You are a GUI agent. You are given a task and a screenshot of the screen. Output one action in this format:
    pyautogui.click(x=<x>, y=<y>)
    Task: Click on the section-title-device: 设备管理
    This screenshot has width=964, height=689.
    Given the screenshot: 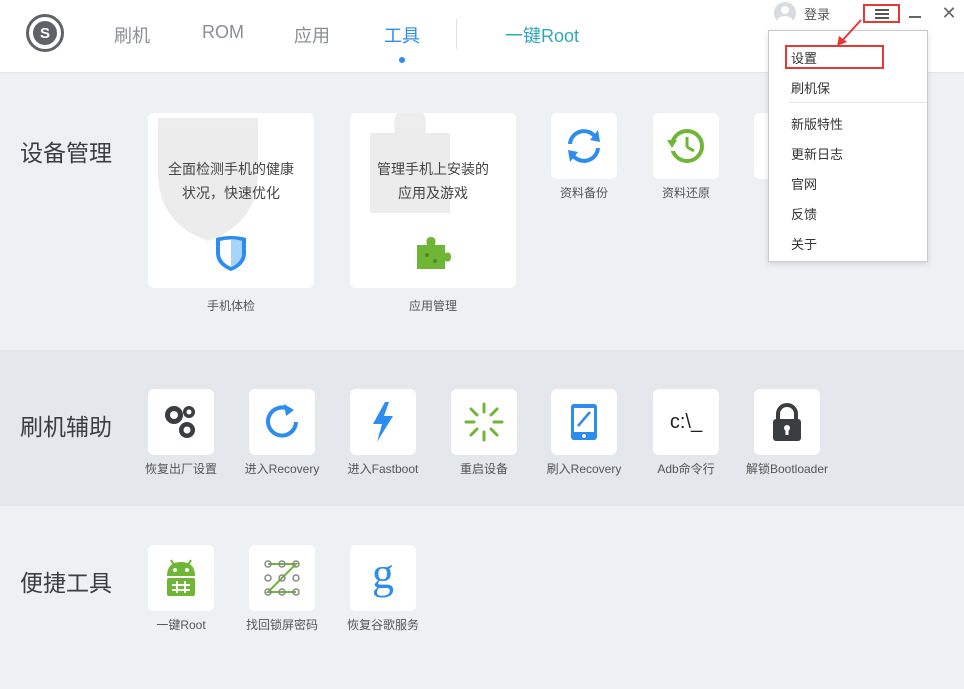 What is the action you would take?
    pyautogui.click(x=66, y=153)
    